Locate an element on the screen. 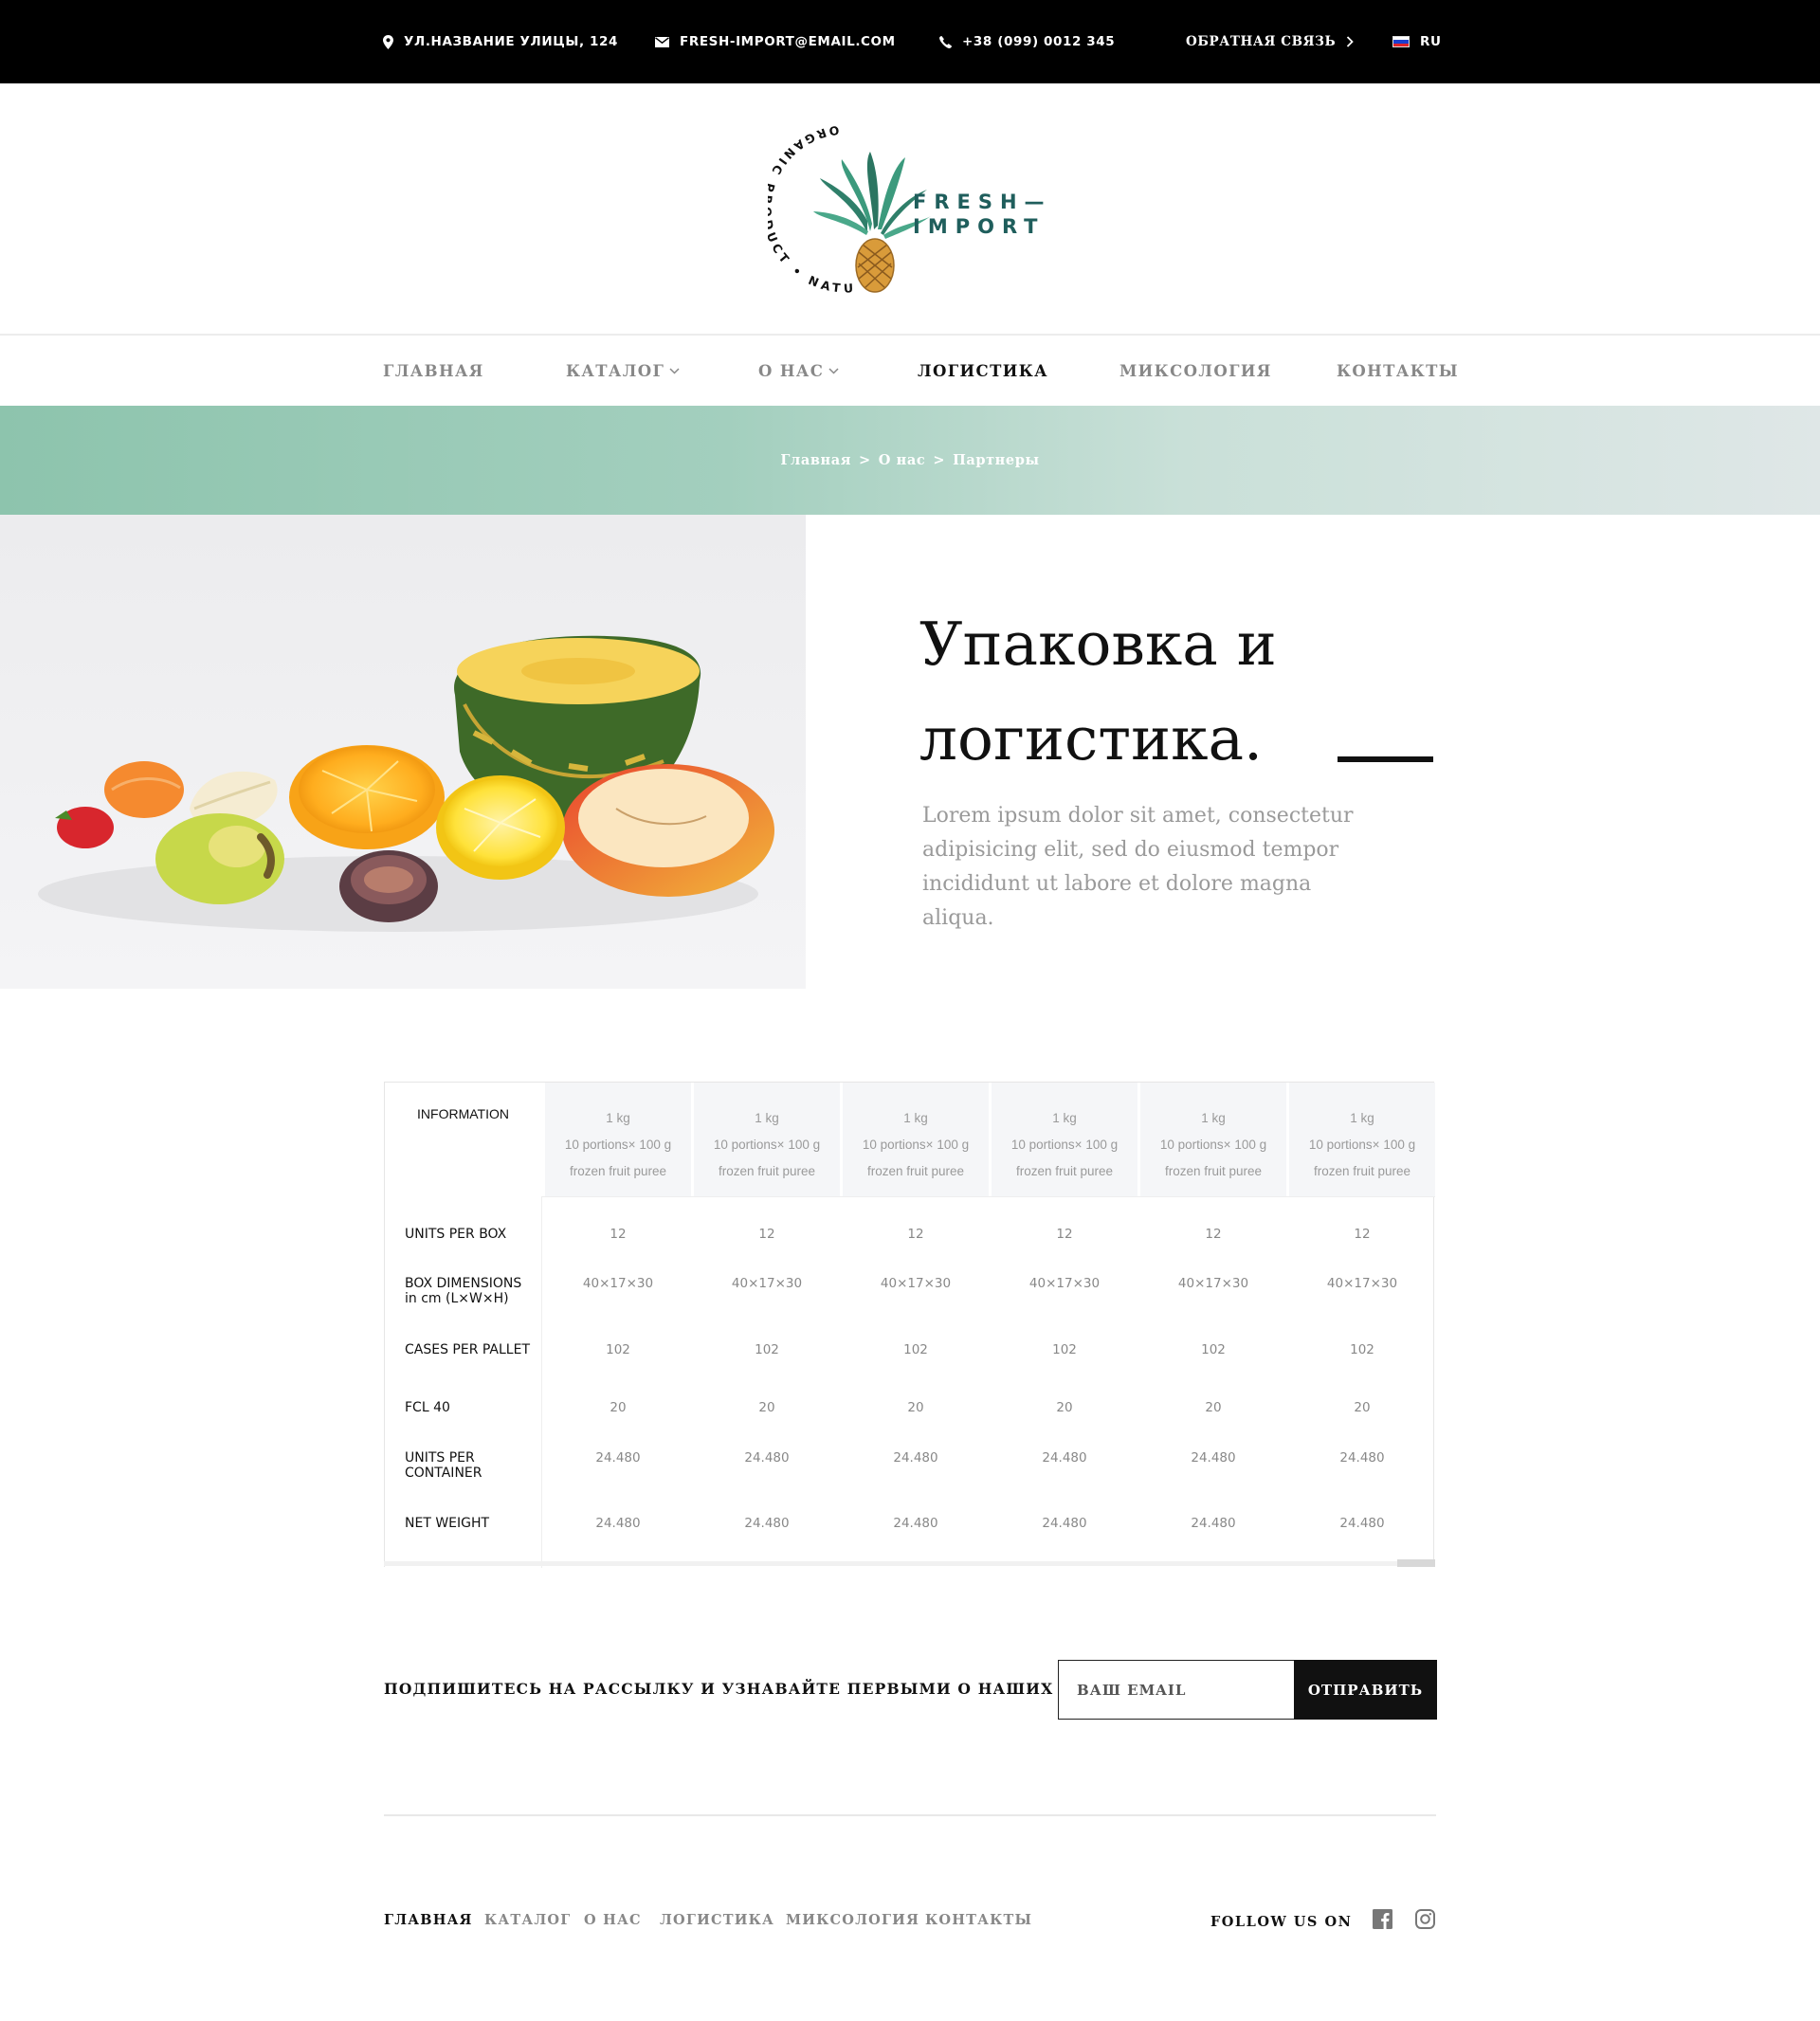 The height and width of the screenshot is (2021, 1820). phone-item: +38 (099) 0012 345 is located at coordinates (1027, 41).